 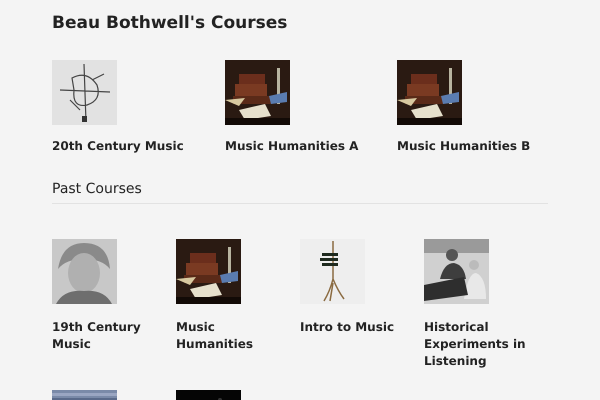 I want to click on course-link: Music Humanities A, so click(x=291, y=146).